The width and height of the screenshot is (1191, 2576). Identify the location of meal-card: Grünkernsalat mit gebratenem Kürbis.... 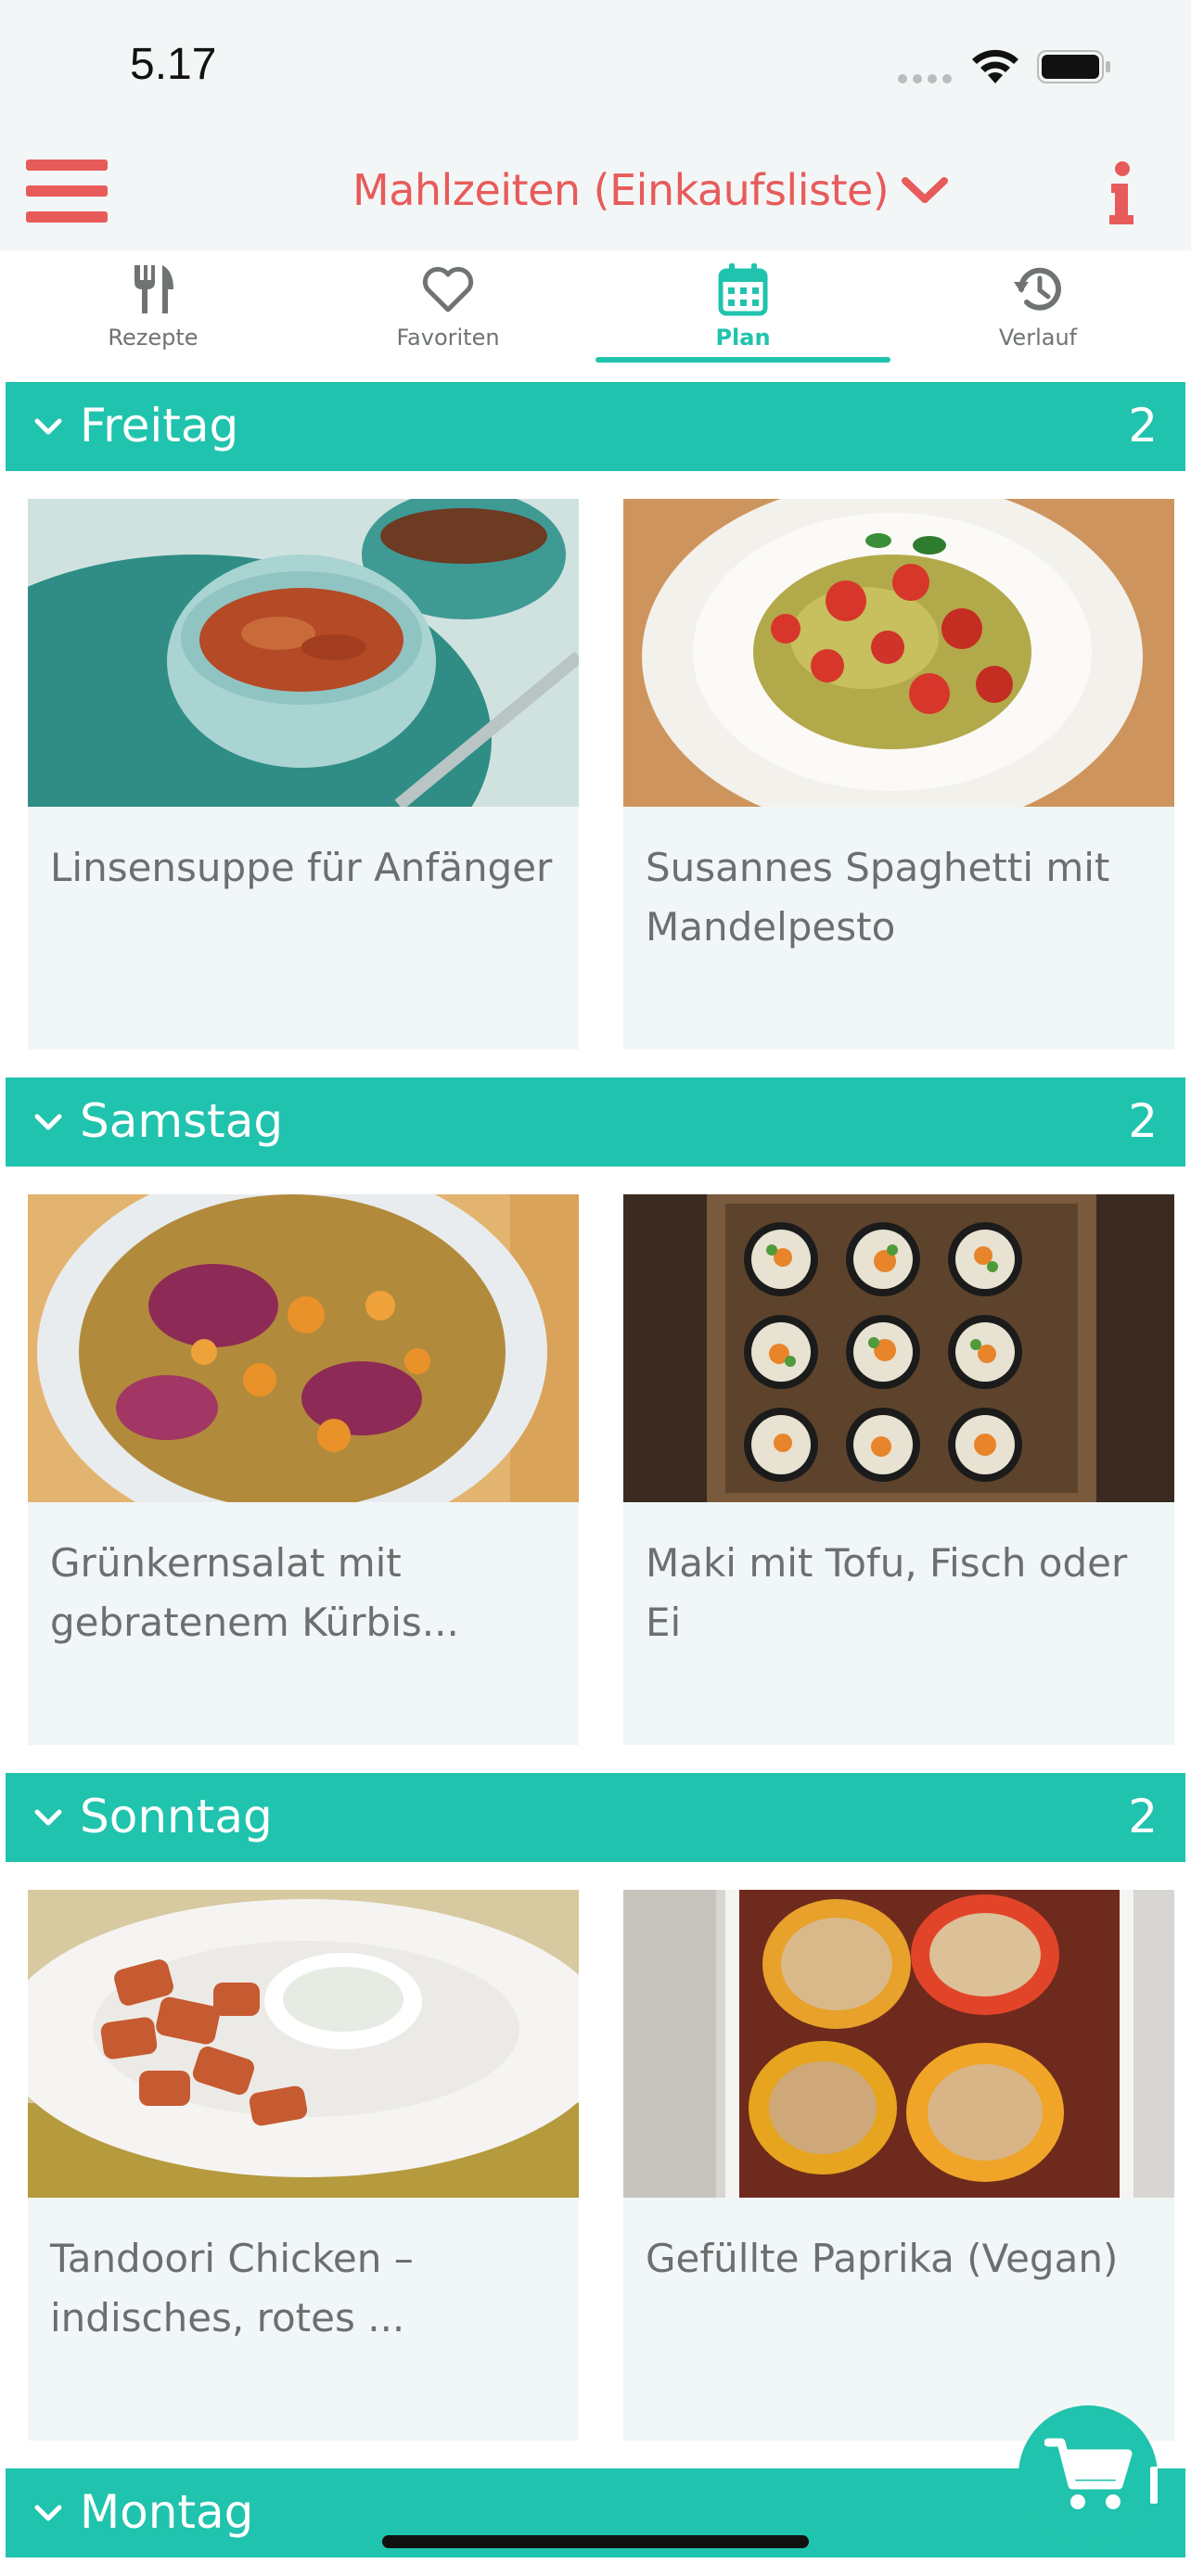
(303, 1470).